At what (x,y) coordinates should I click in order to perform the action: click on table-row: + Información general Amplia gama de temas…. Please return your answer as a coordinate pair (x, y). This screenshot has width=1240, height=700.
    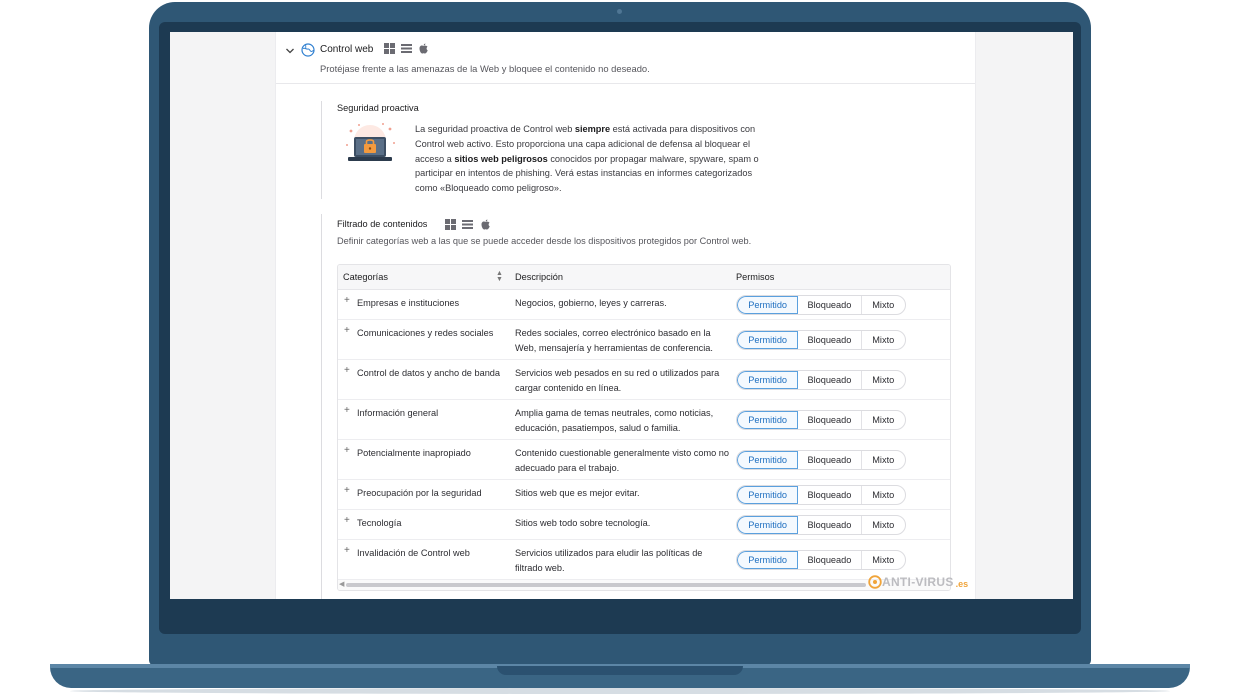
    Looking at the image, I should click on (644, 420).